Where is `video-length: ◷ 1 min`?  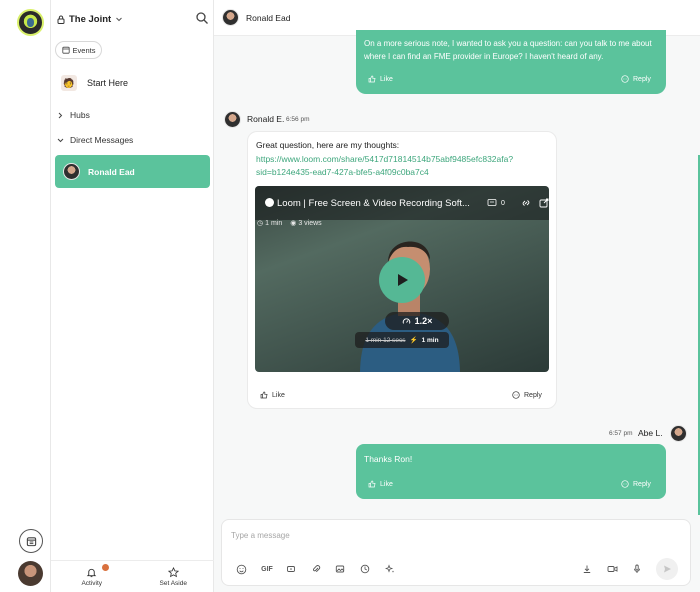
video-length: ◷ 1 min is located at coordinates (270, 223).